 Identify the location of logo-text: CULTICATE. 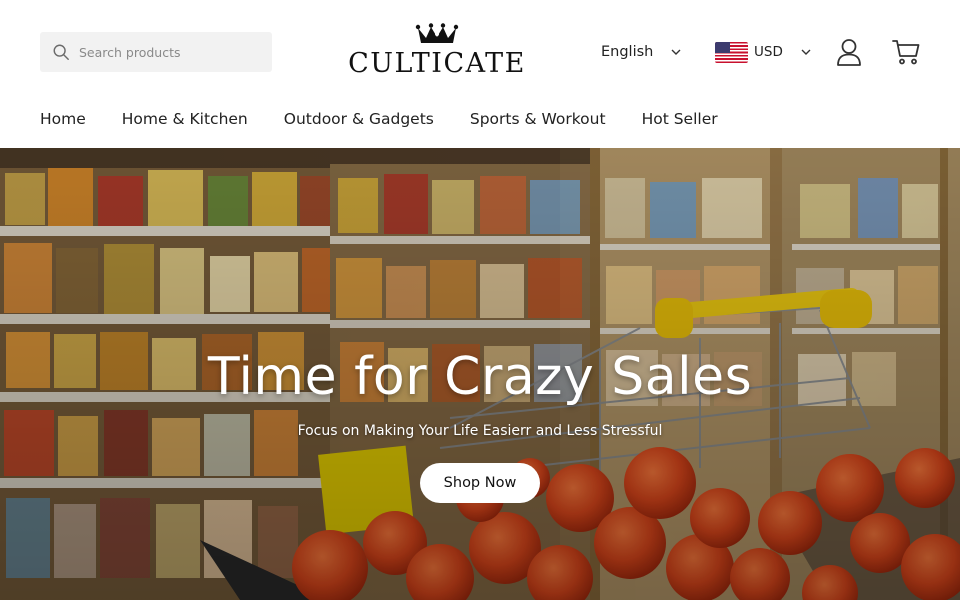
(437, 63).